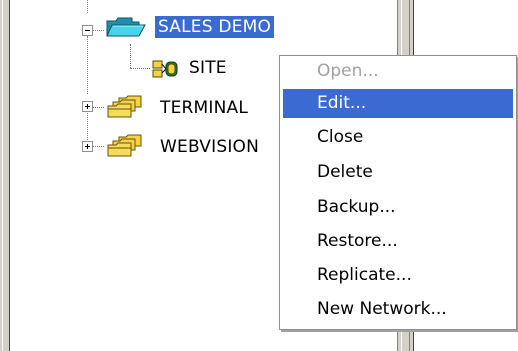 The image size is (518, 351). I want to click on tree-item-label: SITE, so click(208, 68).